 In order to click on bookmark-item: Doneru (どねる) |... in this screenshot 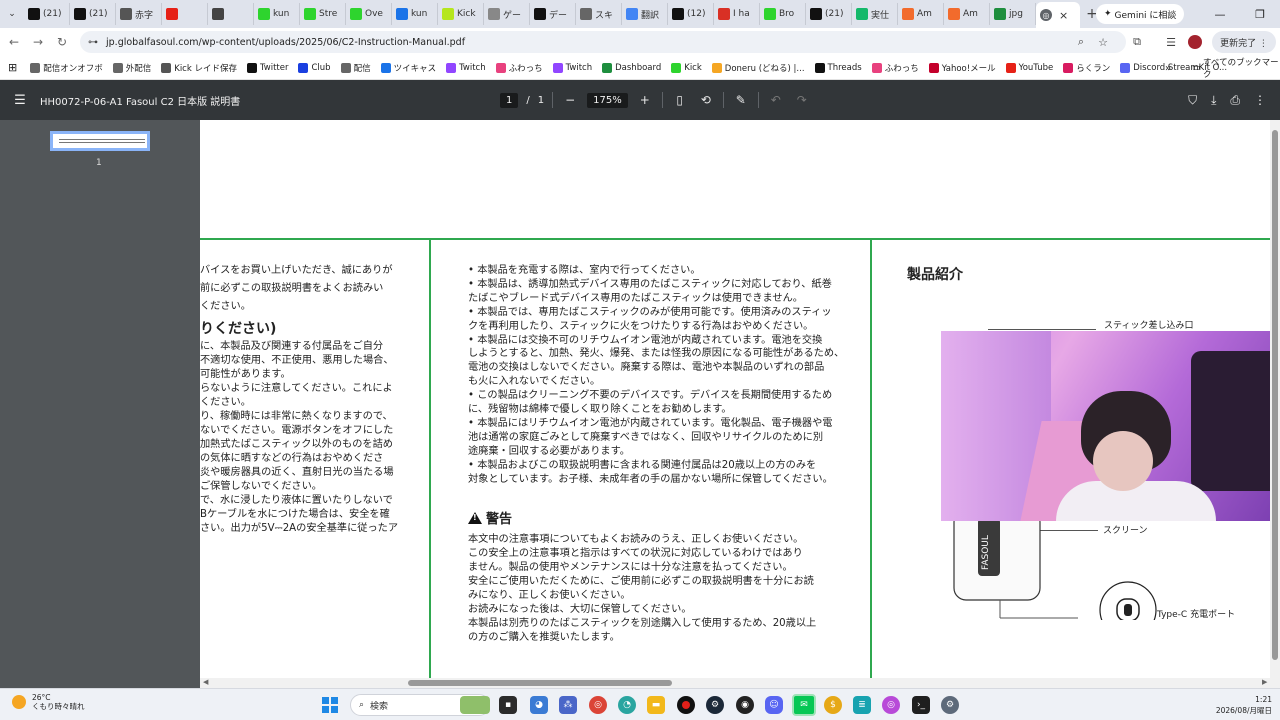, I will do `click(758, 68)`.